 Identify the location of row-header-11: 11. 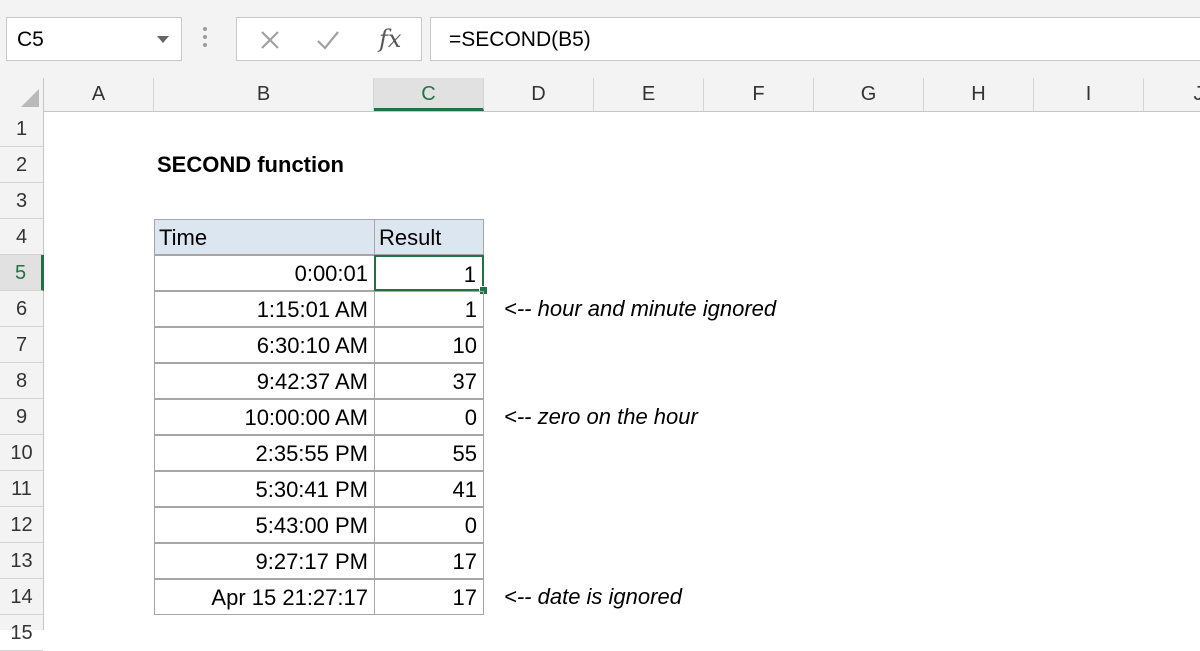
(21, 489).